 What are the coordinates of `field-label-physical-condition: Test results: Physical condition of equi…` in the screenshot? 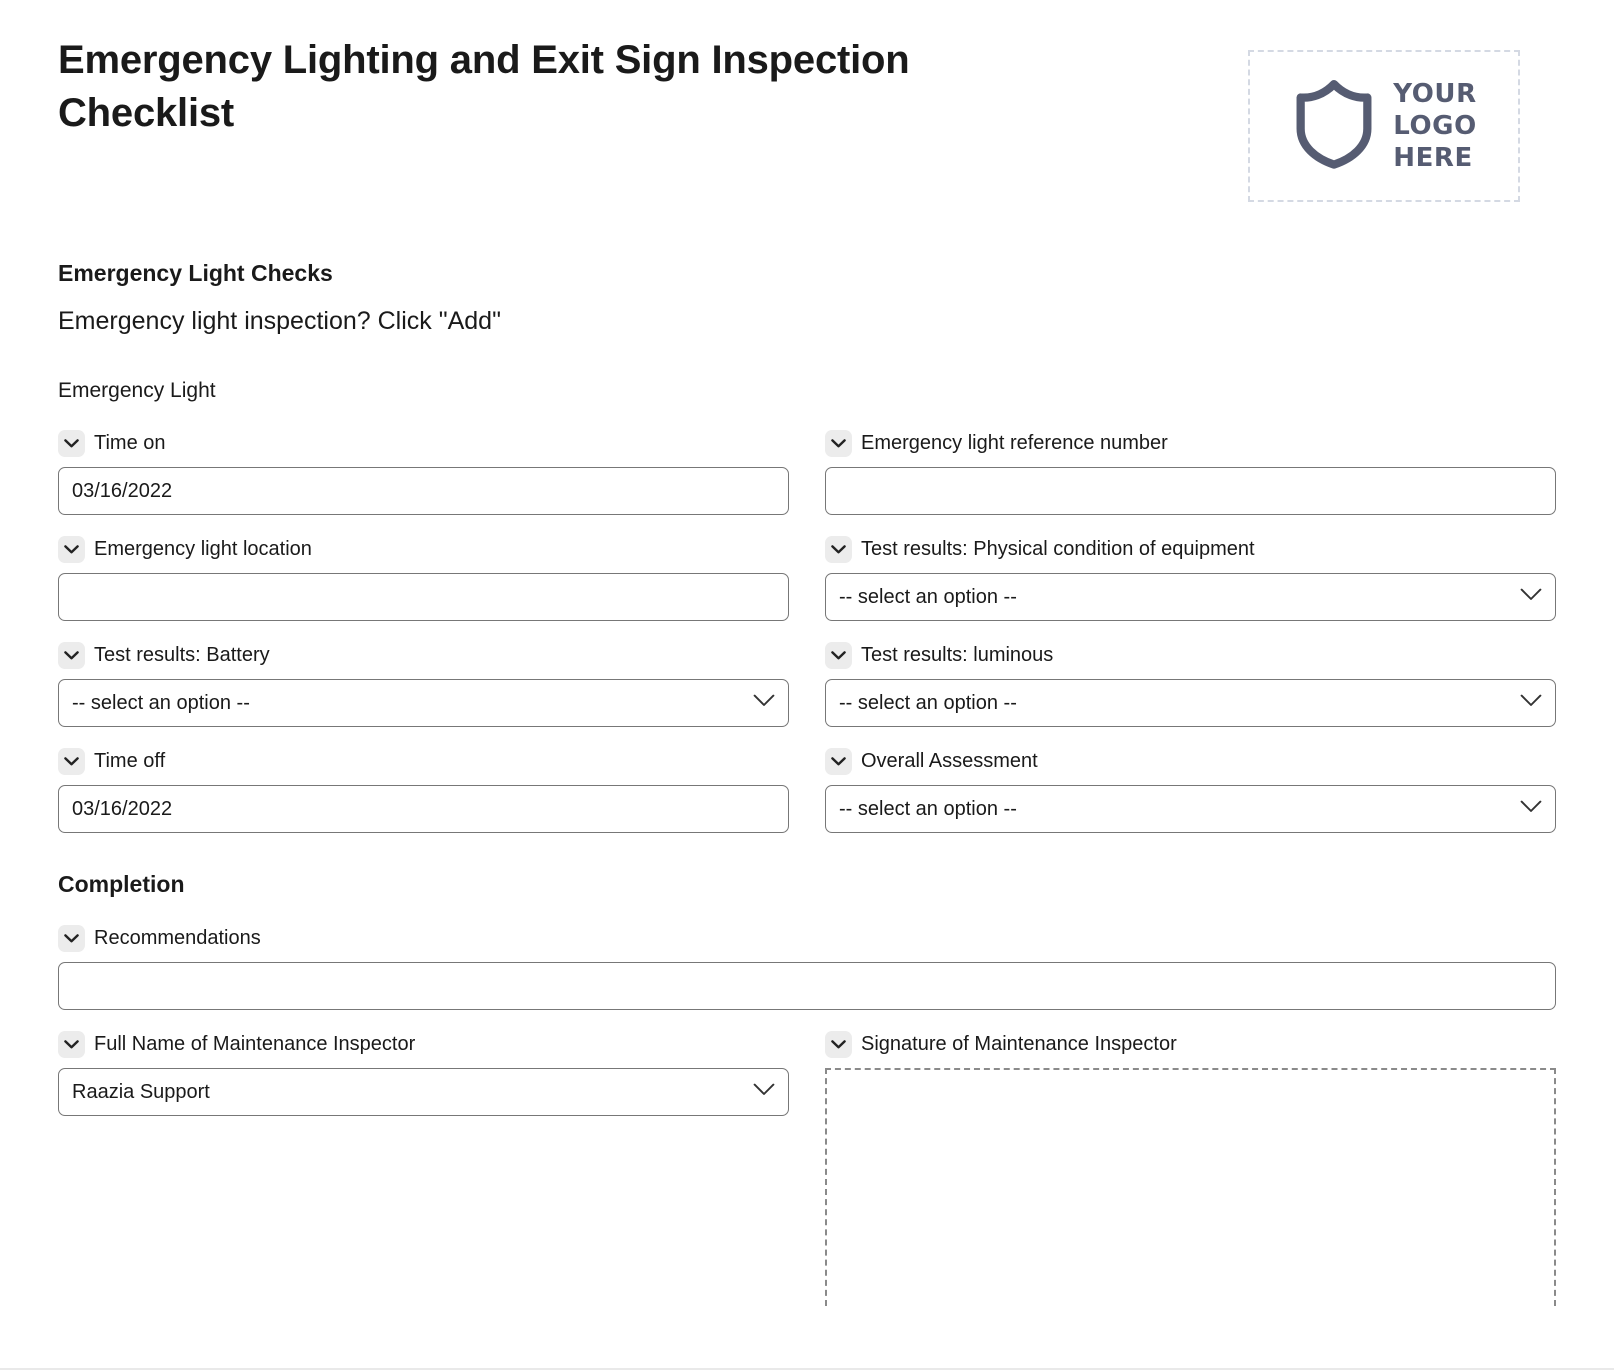 It's located at (1190, 549).